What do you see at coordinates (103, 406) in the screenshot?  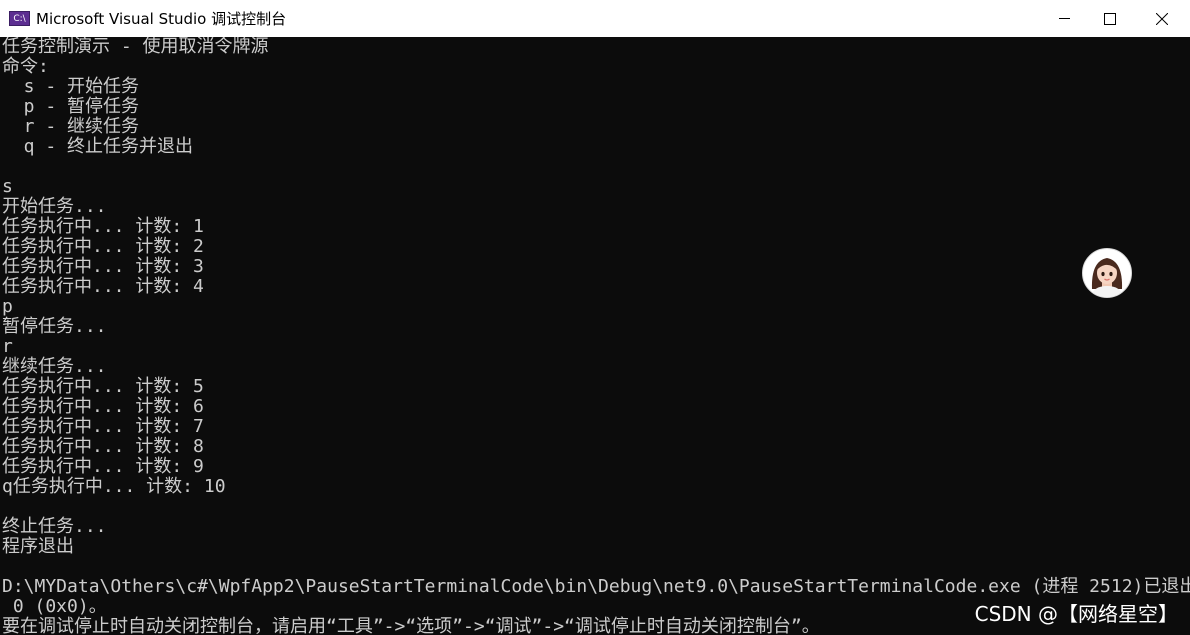 I see `console-line: 任务执行中... 计数: 6` at bounding box center [103, 406].